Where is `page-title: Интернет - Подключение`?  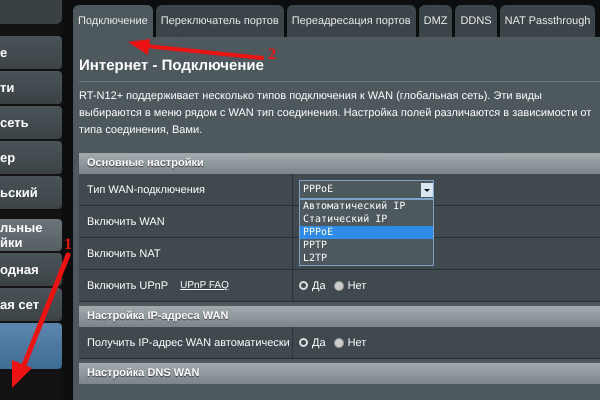
page-title: Интернет - Подключение is located at coordinates (171, 65).